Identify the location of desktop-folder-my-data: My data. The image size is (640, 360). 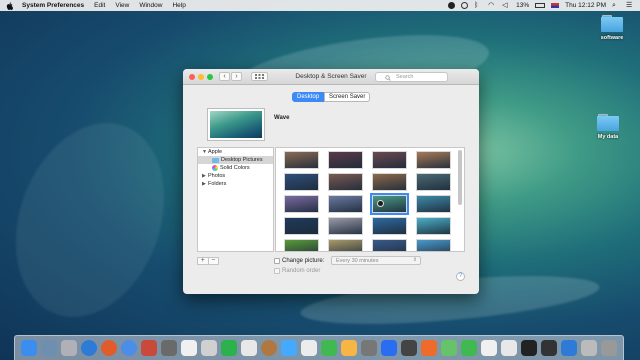
(608, 127).